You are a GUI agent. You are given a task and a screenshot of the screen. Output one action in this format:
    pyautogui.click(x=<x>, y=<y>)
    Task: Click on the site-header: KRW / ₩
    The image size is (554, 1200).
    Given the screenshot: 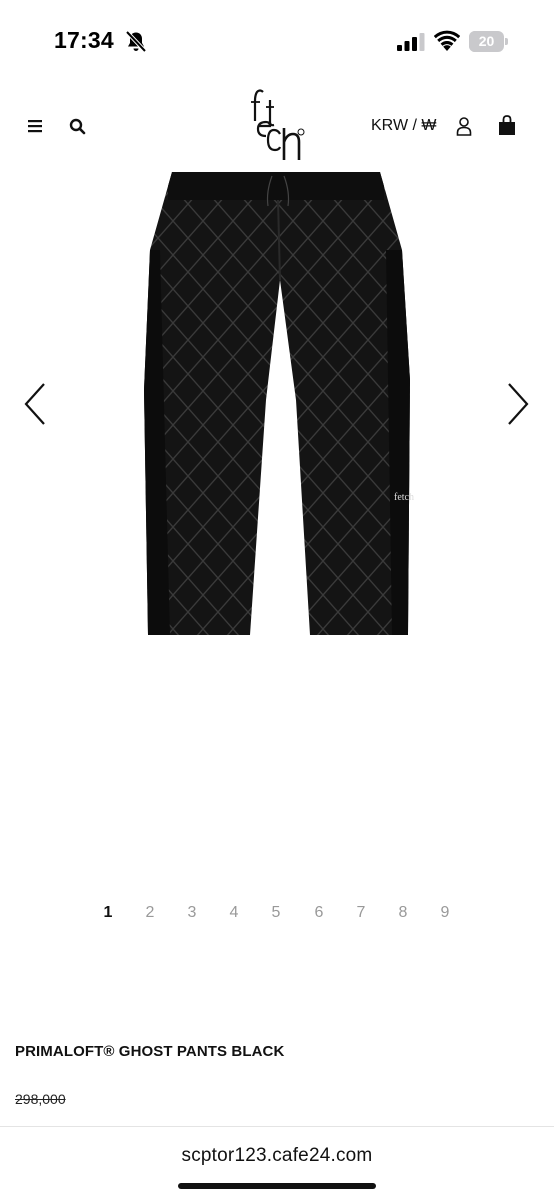 What is the action you would take?
    pyautogui.click(x=277, y=126)
    